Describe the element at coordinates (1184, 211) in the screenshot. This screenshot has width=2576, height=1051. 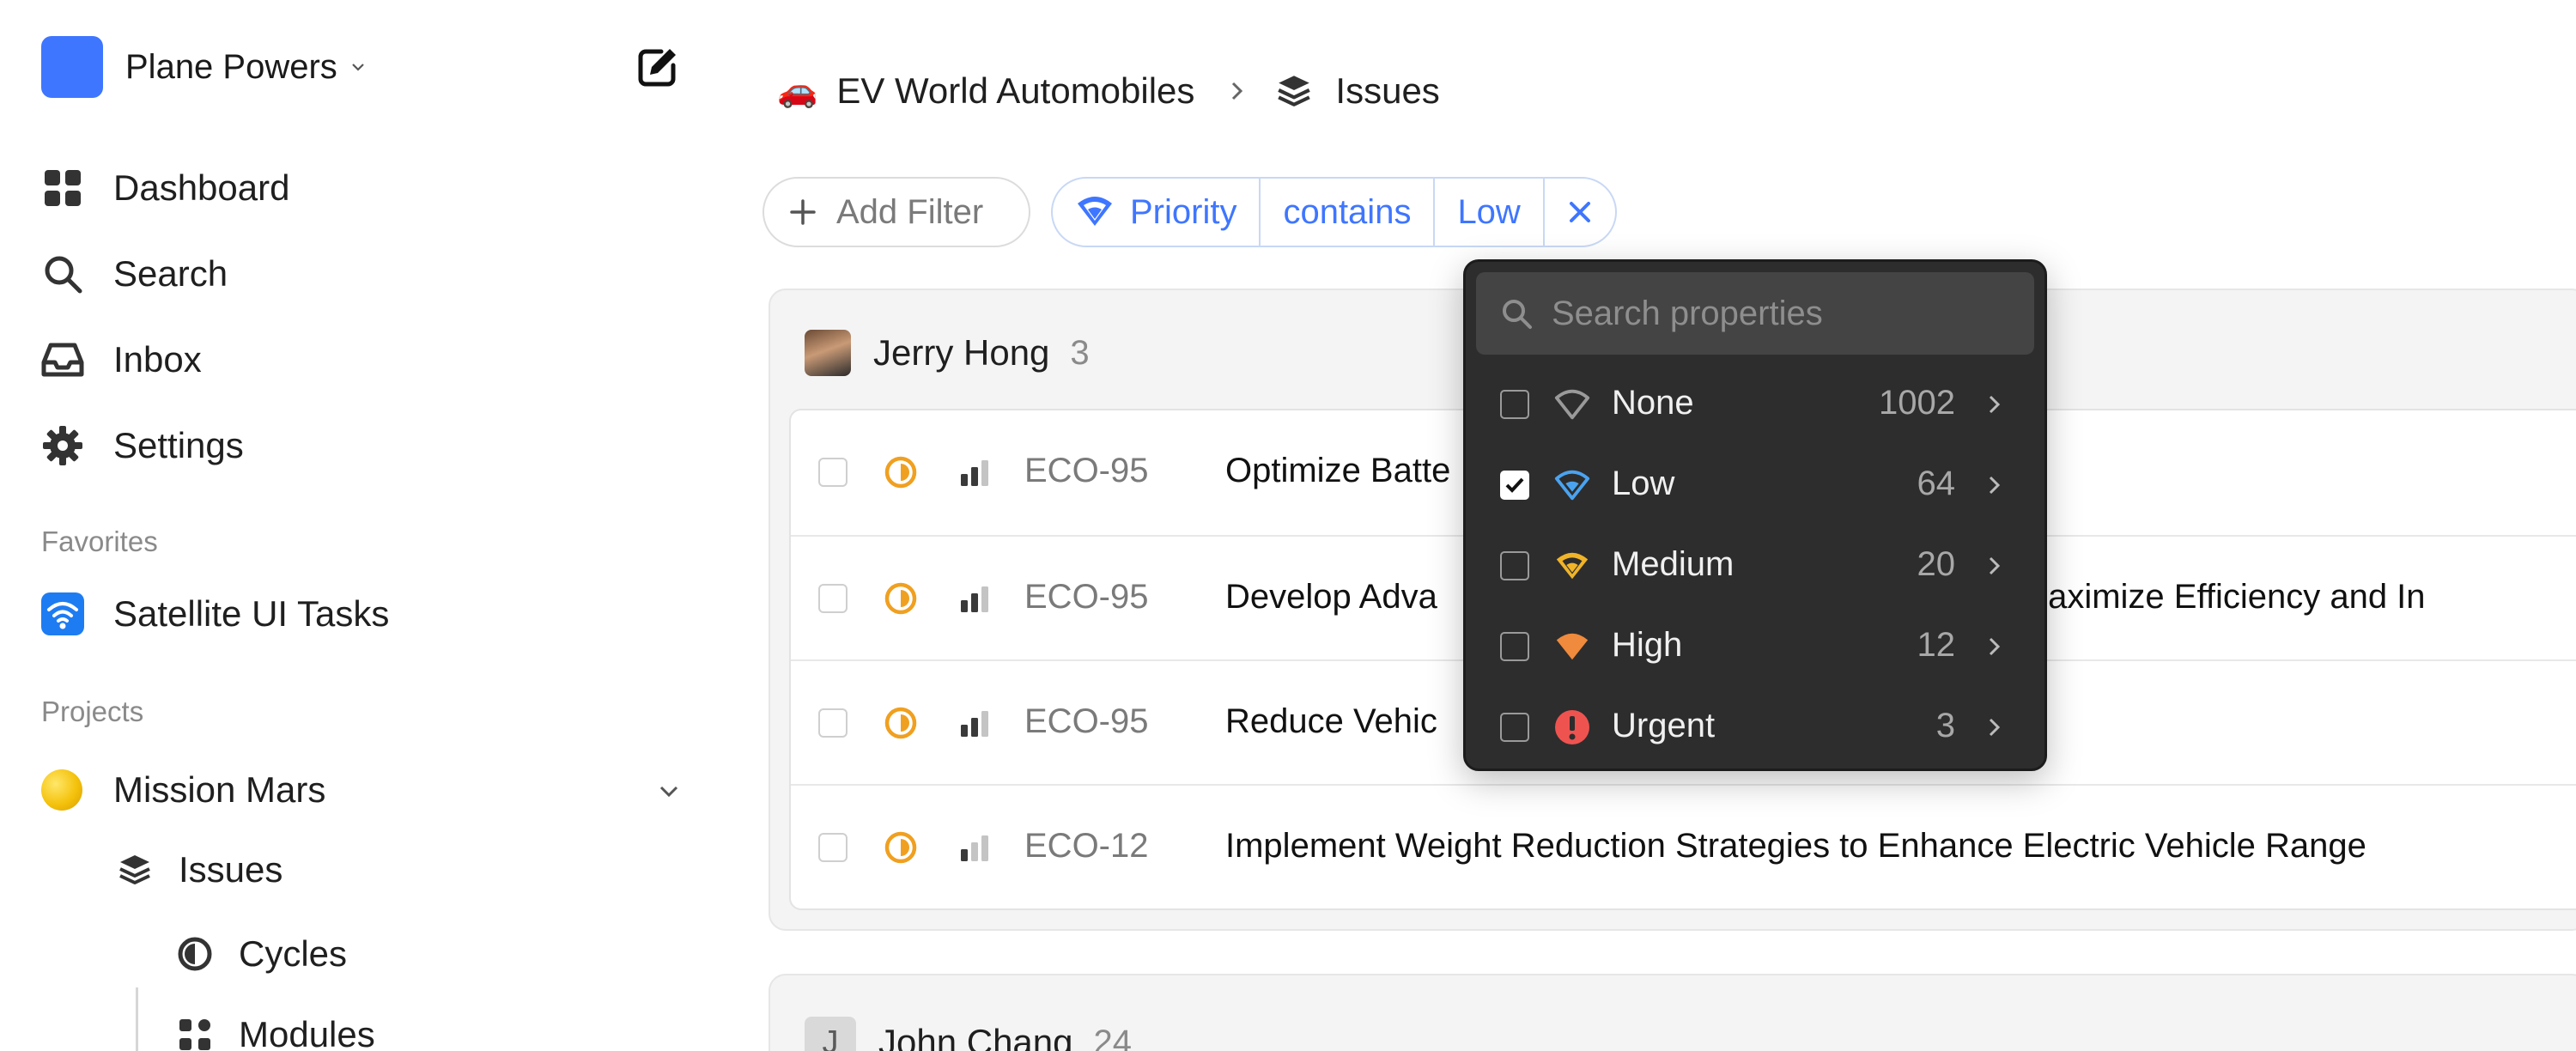
I see `filter-property-label: Priority` at that location.